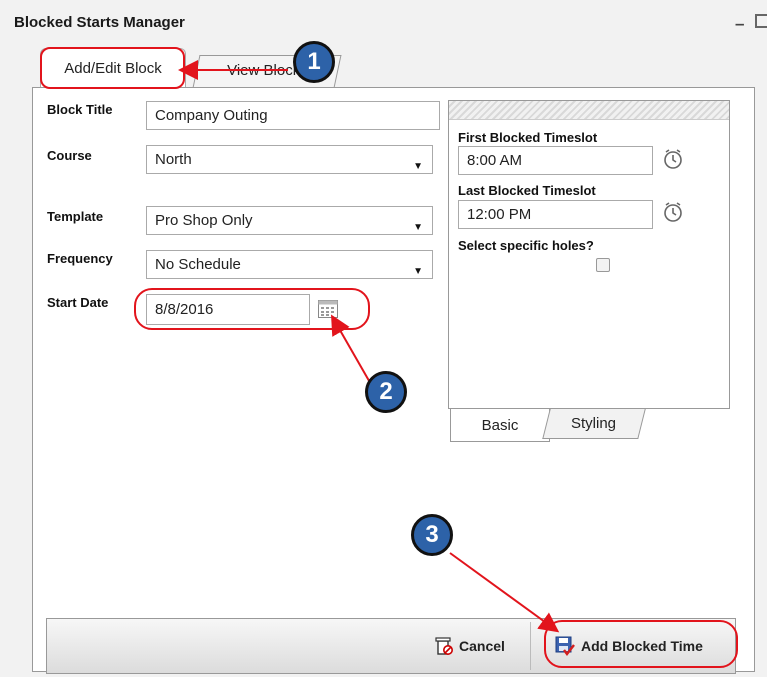  I want to click on first-timeslot-label: First Blocked Timeslot, so click(528, 137).